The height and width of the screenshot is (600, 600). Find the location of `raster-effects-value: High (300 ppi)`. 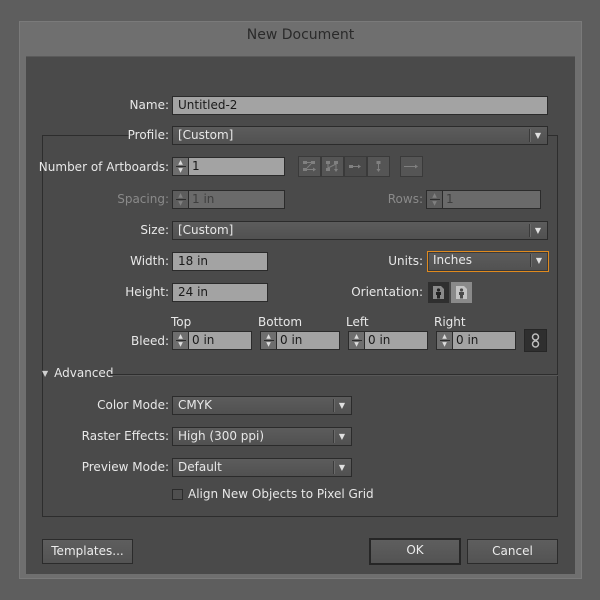

raster-effects-value: High (300 ppi) is located at coordinates (221, 436).